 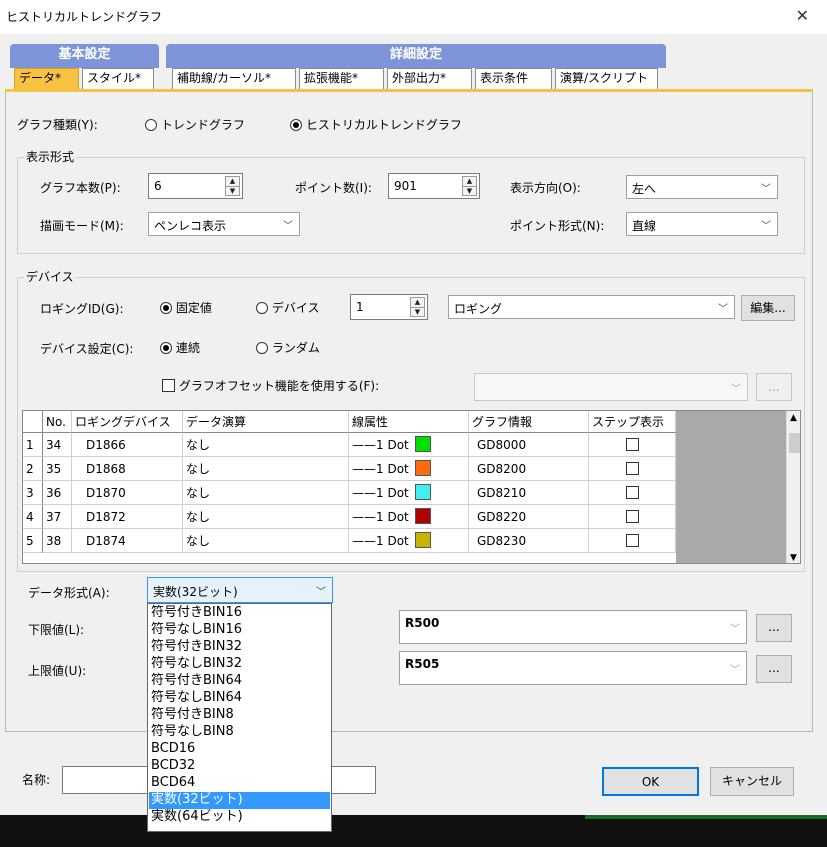 I want to click on tab-style: スタイル*, so click(x=118, y=78).